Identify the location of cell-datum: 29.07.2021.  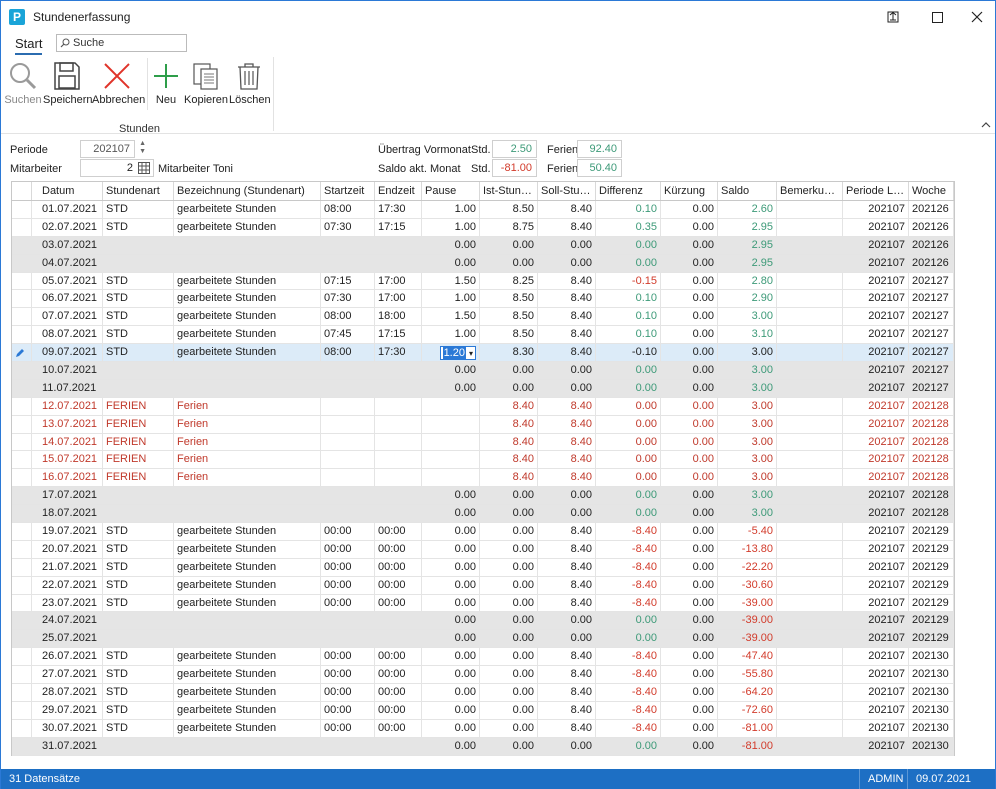
(67, 710).